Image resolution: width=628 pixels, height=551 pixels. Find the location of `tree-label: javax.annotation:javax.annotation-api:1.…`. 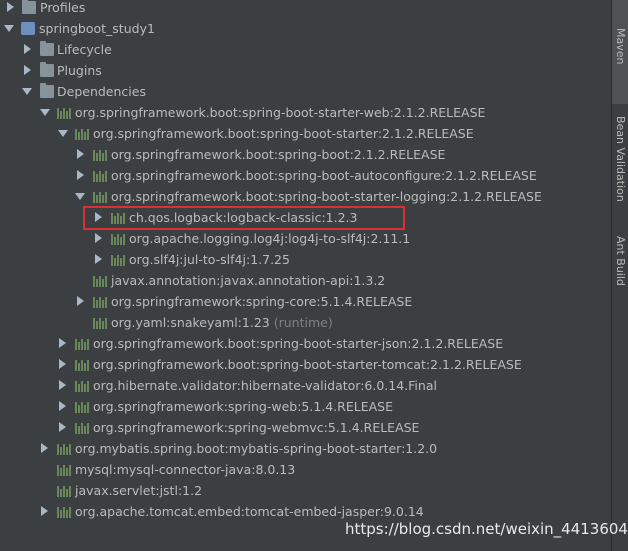

tree-label: javax.annotation:javax.annotation-api:1.… is located at coordinates (248, 280).